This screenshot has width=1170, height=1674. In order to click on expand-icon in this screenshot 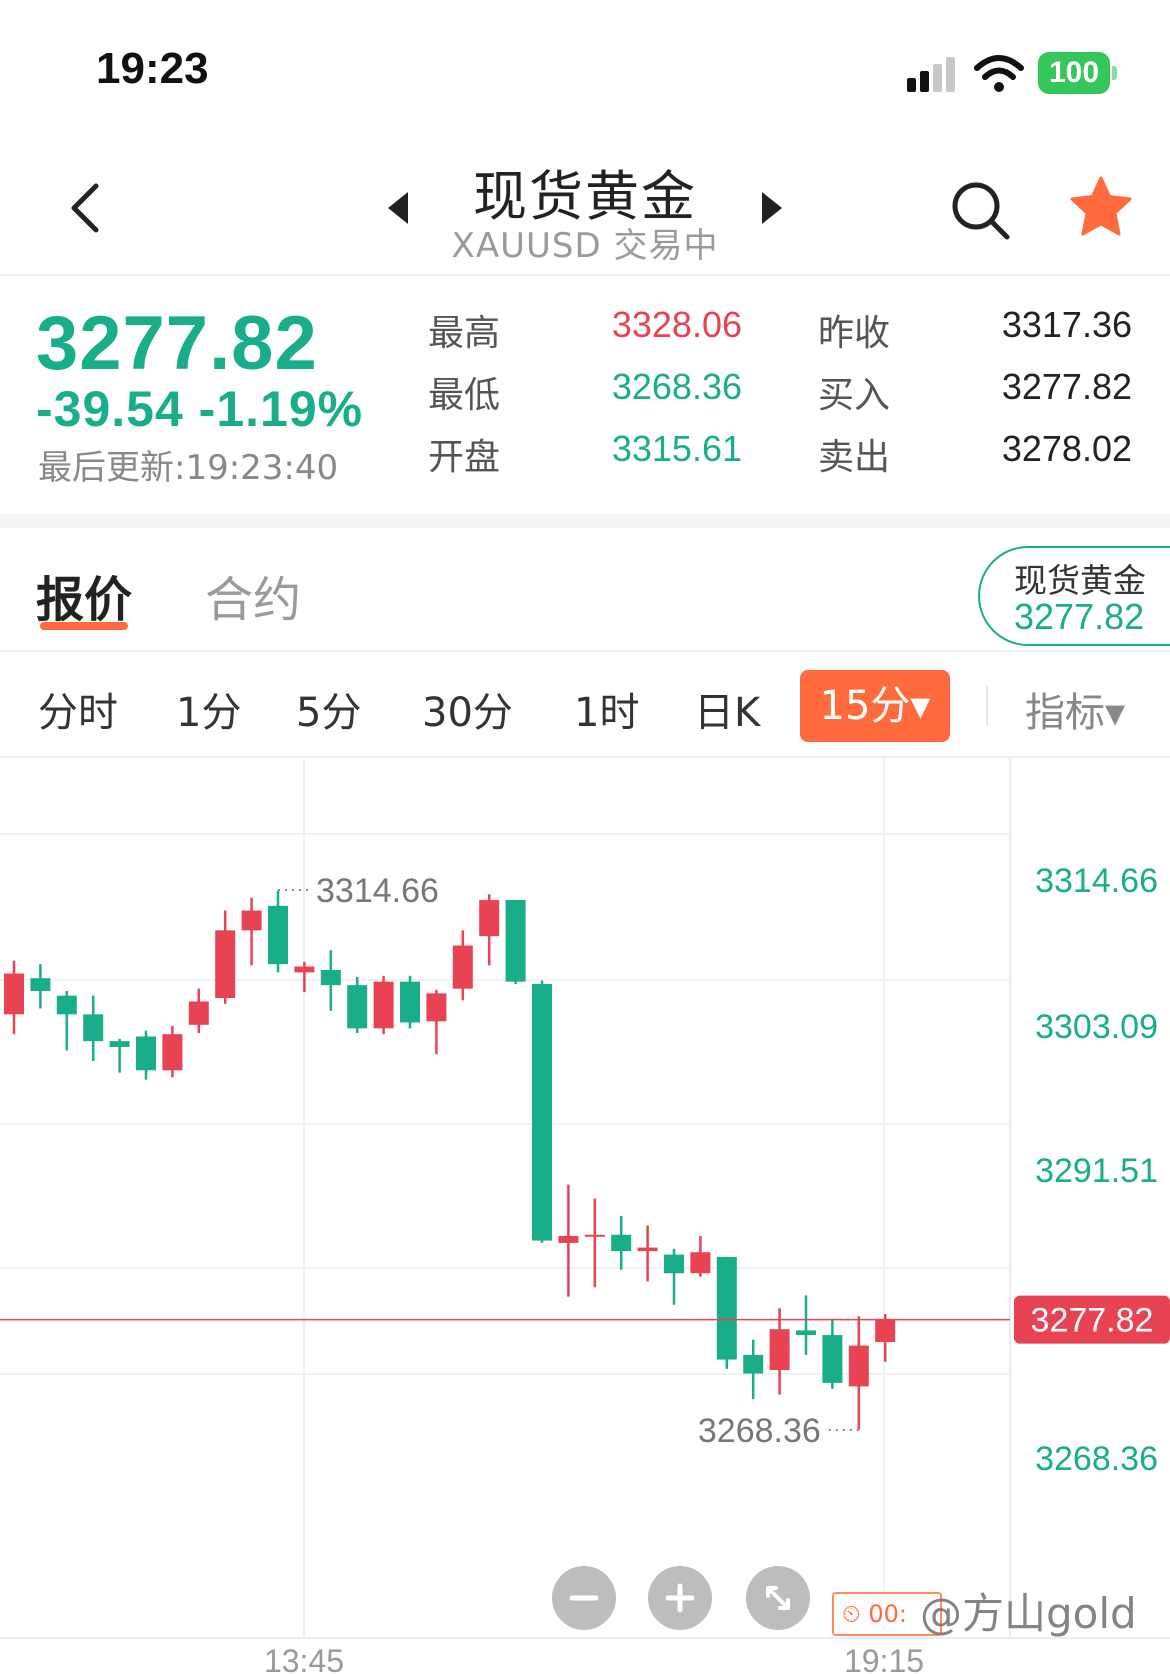, I will do `click(778, 1598)`.